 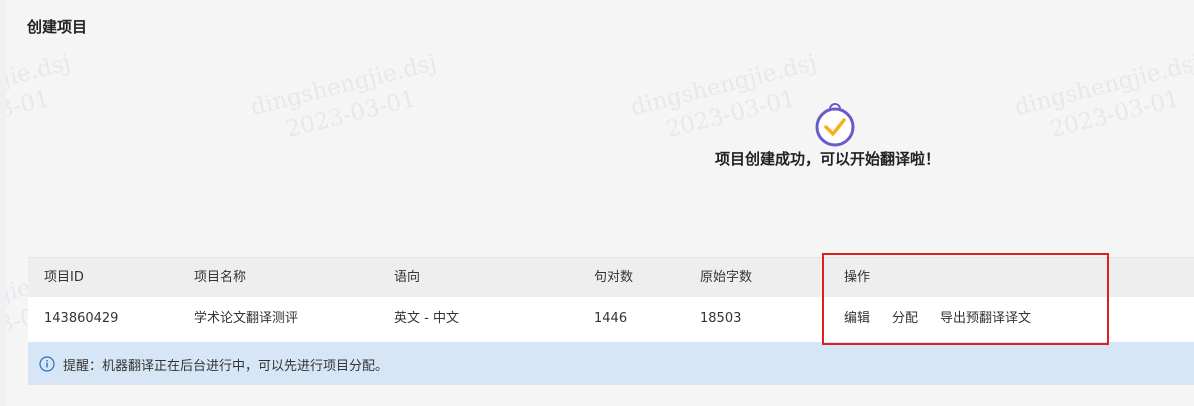 I want to click on header-original-char-count: 原始字数, so click(x=726, y=277).